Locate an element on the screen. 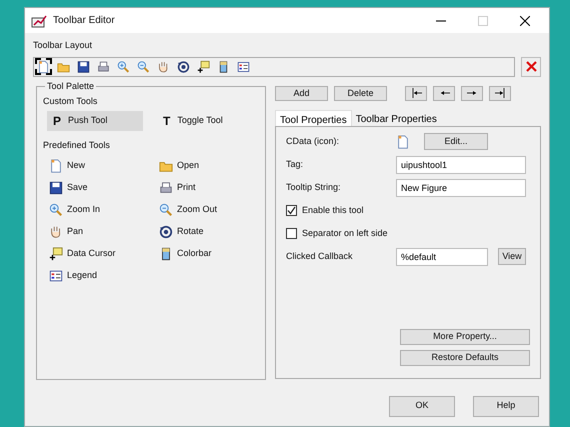  move-last-button is located at coordinates (500, 93).